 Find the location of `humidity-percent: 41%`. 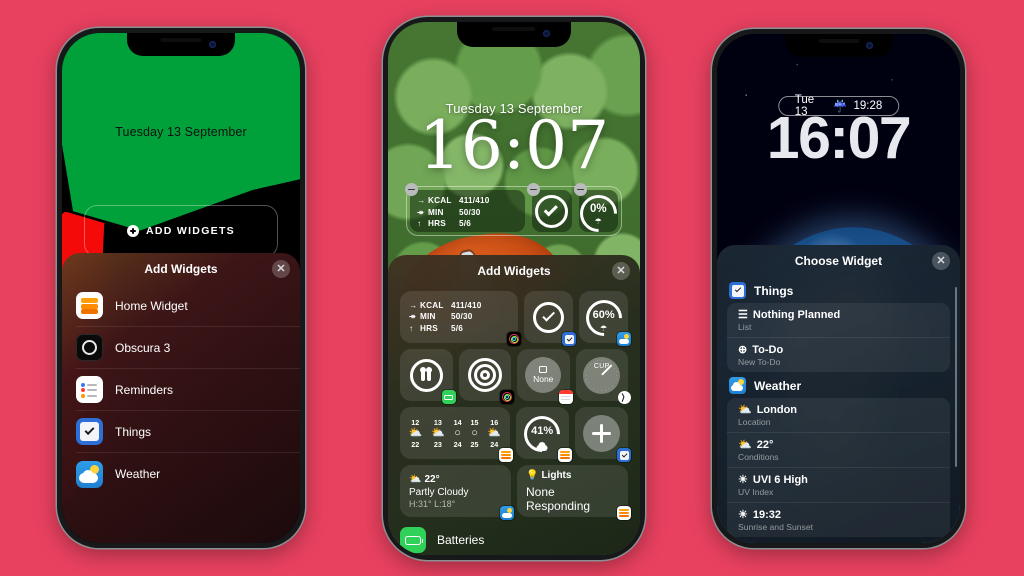

humidity-percent: 41% is located at coordinates (542, 431).